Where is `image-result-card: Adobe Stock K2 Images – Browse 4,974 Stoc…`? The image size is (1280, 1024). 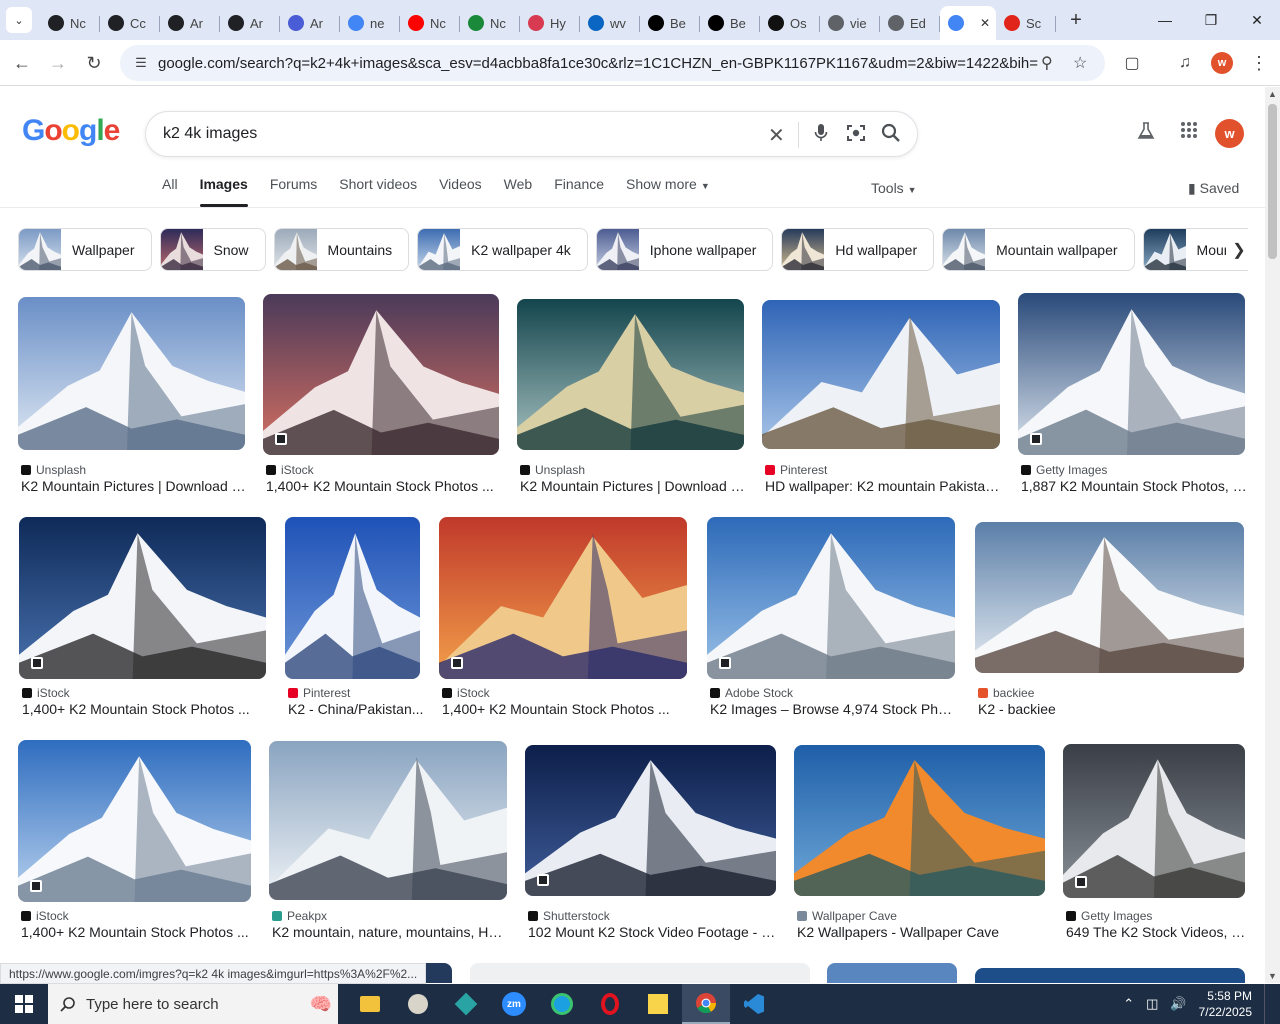
image-result-card: Adobe Stock K2 Images – Browse 4,974 Stoc… is located at coordinates (832, 619).